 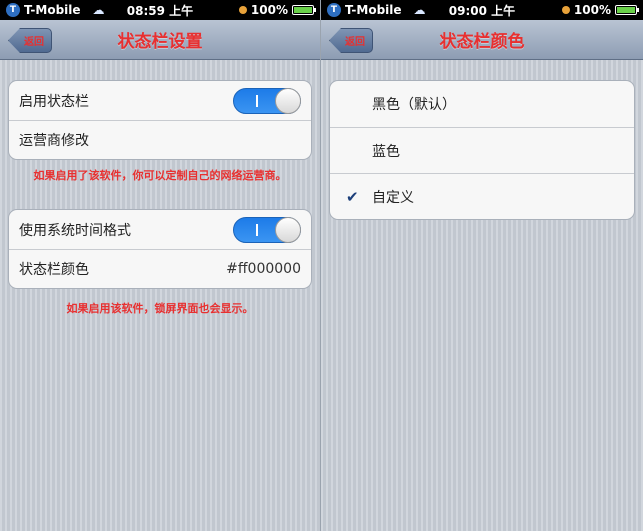 What do you see at coordinates (482, 196) in the screenshot?
I see `color-option-custom: ✔ 自定义` at bounding box center [482, 196].